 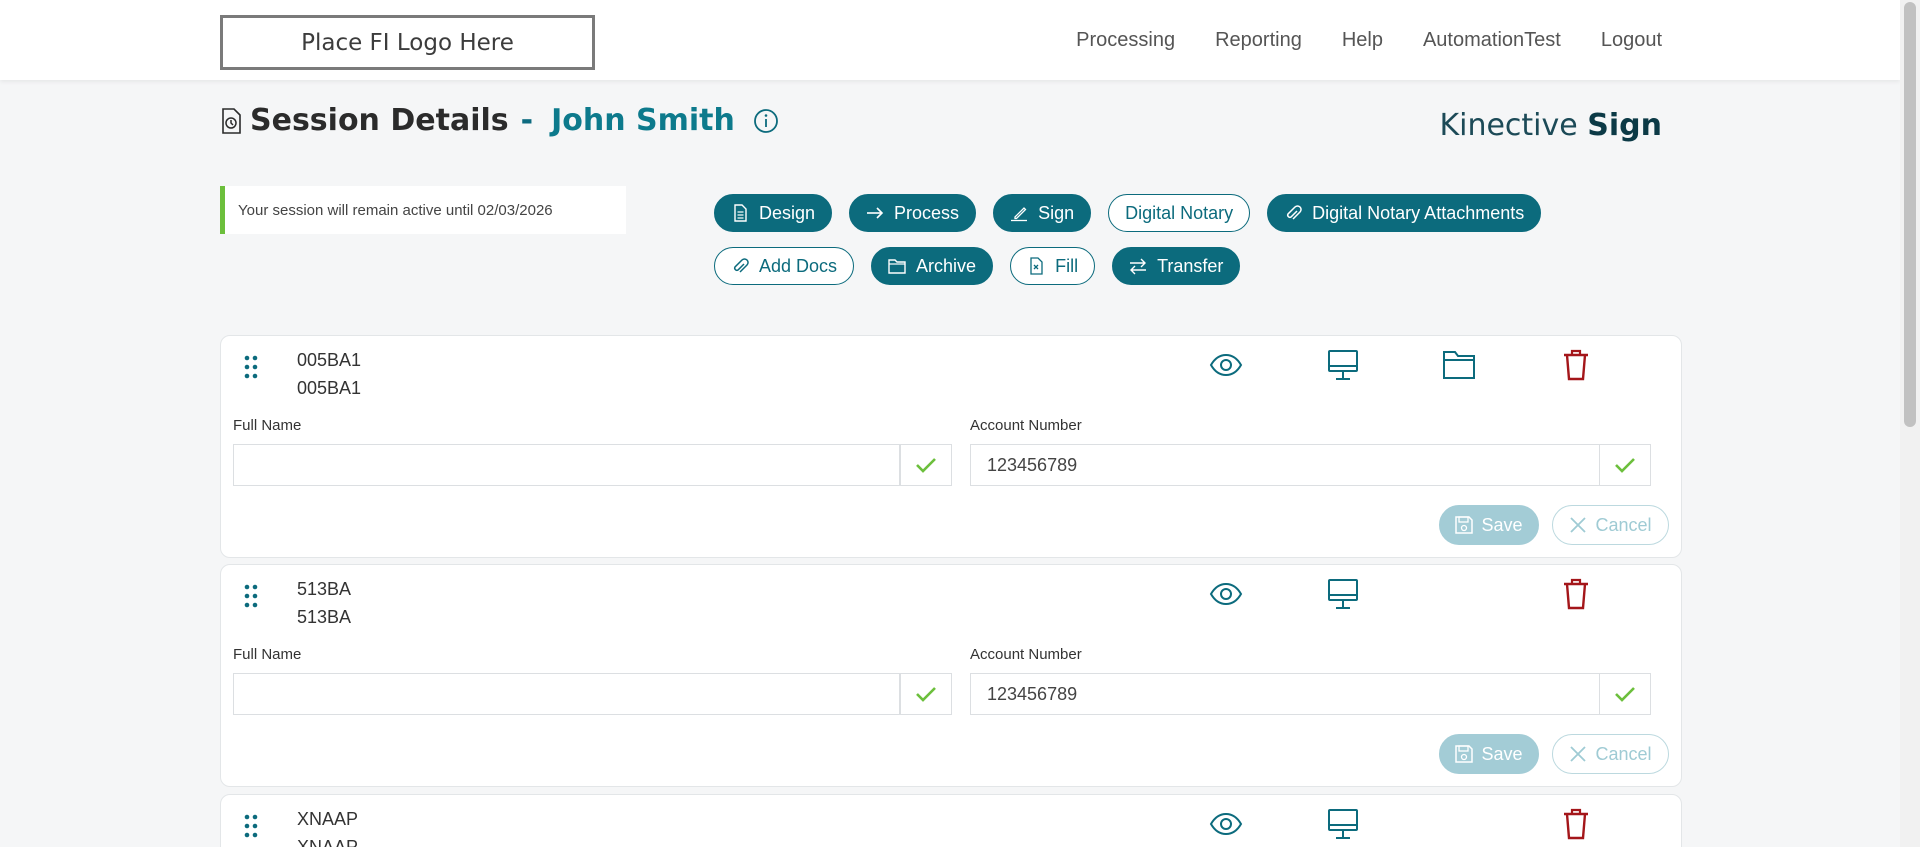 I want to click on page-title: Session Details, so click(x=379, y=120).